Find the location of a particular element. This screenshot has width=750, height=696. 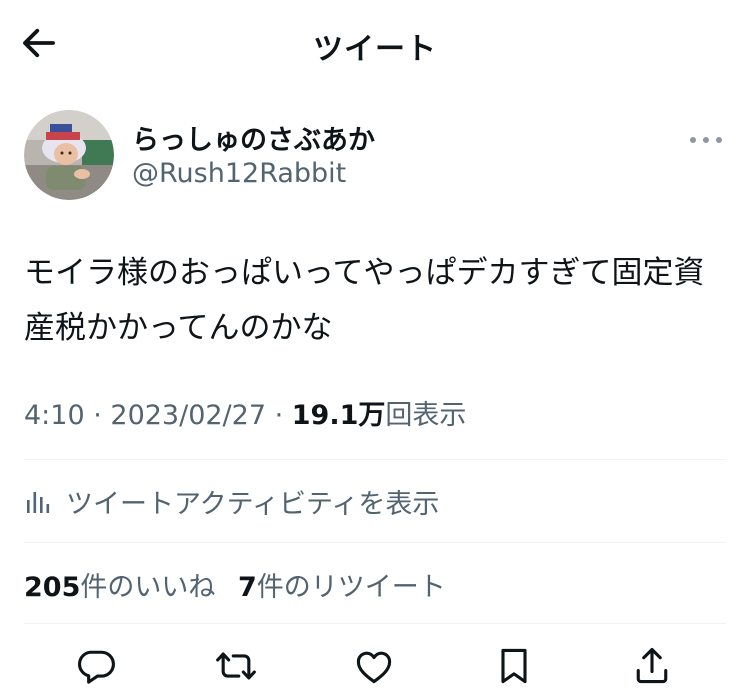

view-activity-button: ツイートアクティビティを表示 is located at coordinates (375, 502).